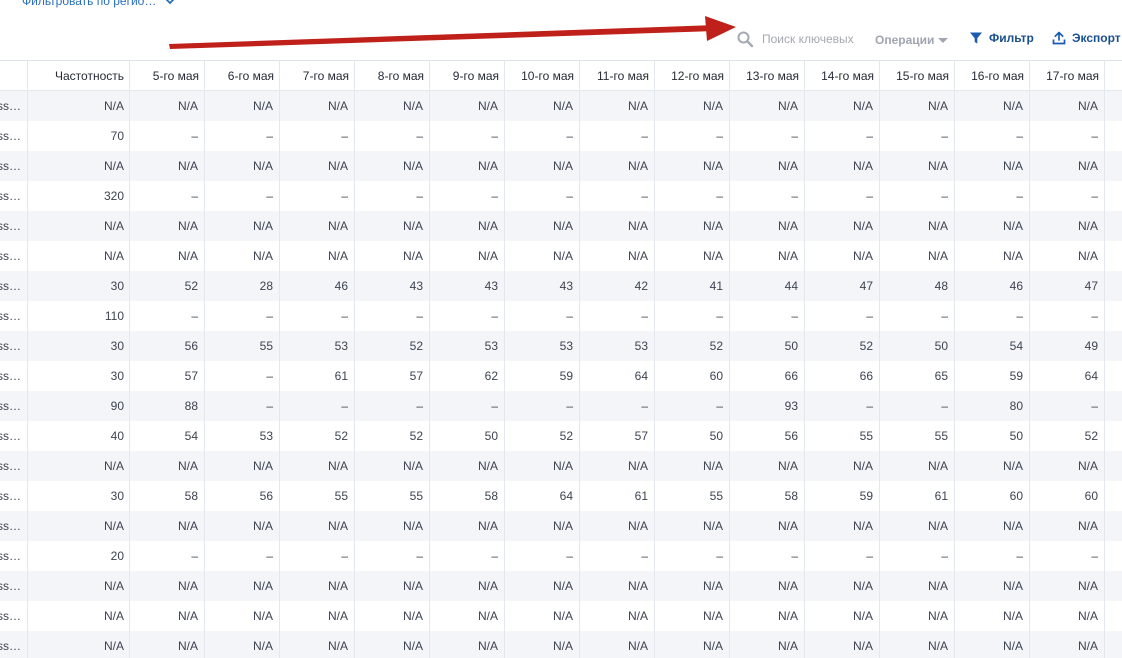 Image resolution: width=1122 pixels, height=658 pixels. What do you see at coordinates (167, 76) in the screenshot?
I see `column-header: 5-го мая` at bounding box center [167, 76].